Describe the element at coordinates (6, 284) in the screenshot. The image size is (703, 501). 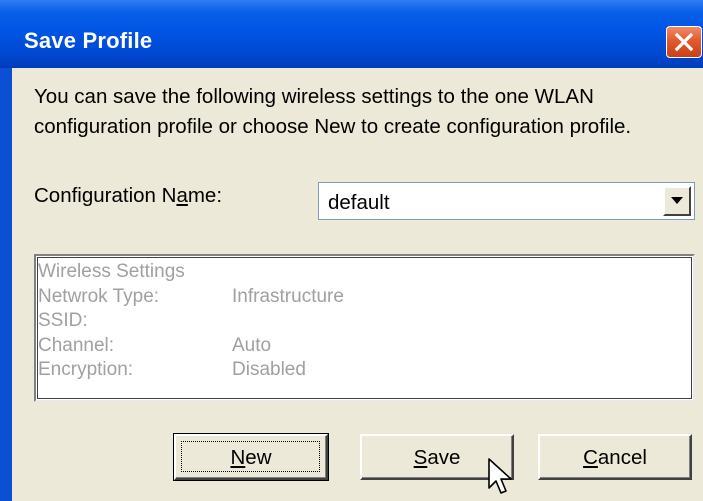
I see `window-frame-left` at that location.